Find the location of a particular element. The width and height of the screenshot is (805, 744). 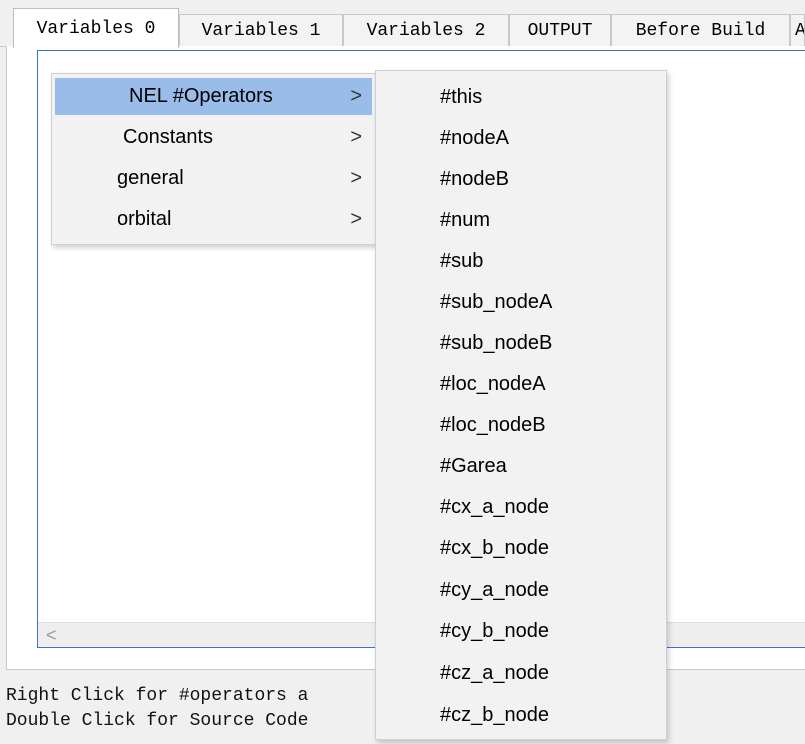

submenu-item-cz-a-node: #cz_a_node is located at coordinates (494, 673).